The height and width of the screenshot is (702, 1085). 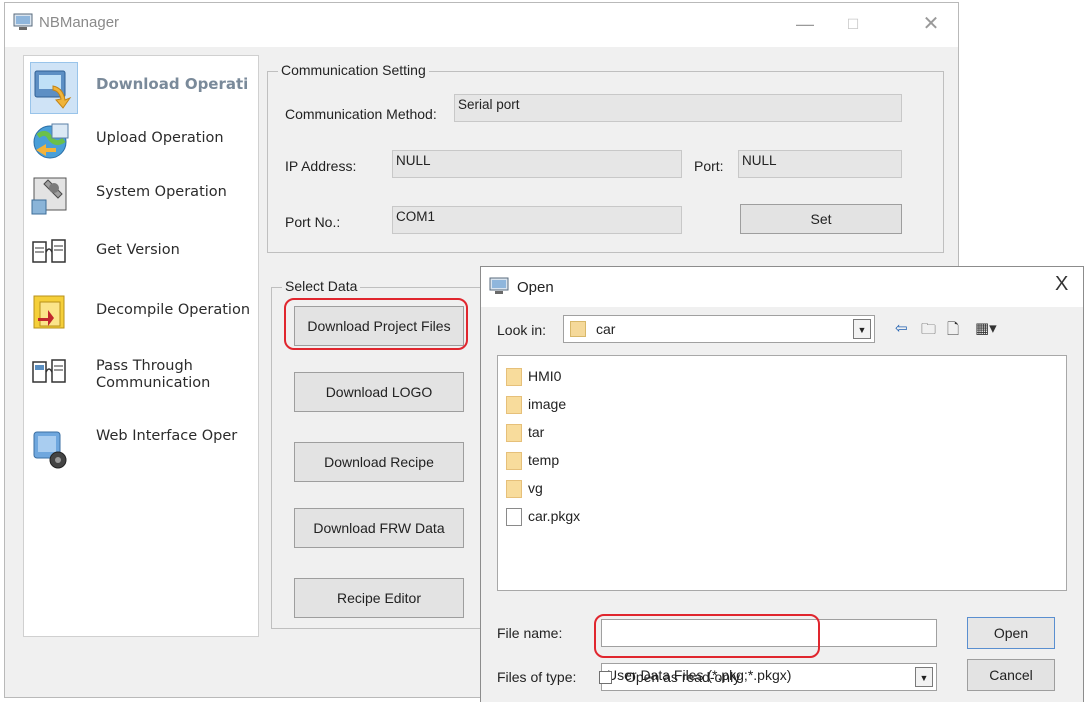 I want to click on sidebar-item-download: Download Operati, so click(x=142, y=90).